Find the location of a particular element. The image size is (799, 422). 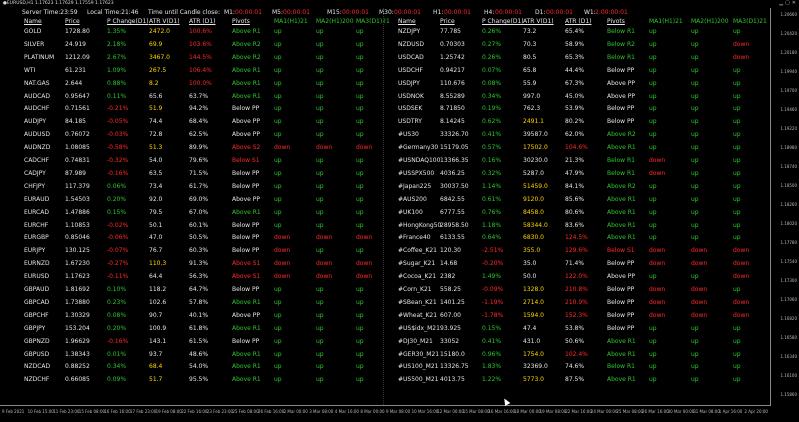

symbol-name: #US30 is located at coordinates (408, 135).